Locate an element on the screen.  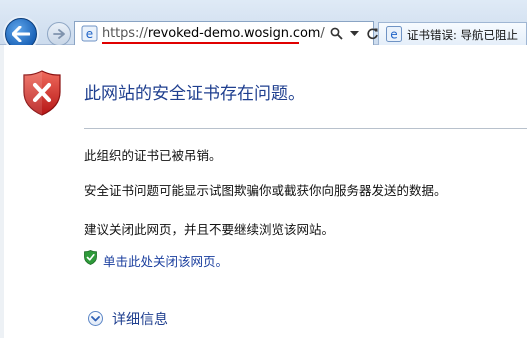
refresh-button is located at coordinates (372, 34).